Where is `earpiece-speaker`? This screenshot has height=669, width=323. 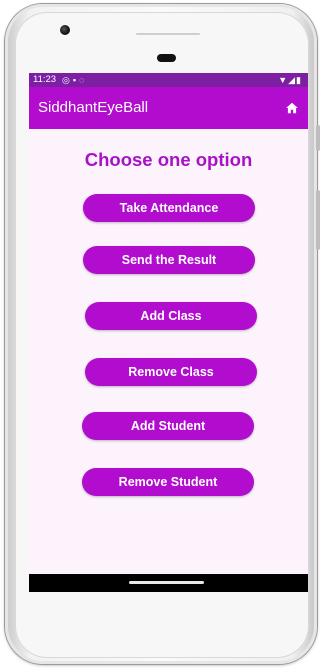 earpiece-speaker is located at coordinates (166, 58).